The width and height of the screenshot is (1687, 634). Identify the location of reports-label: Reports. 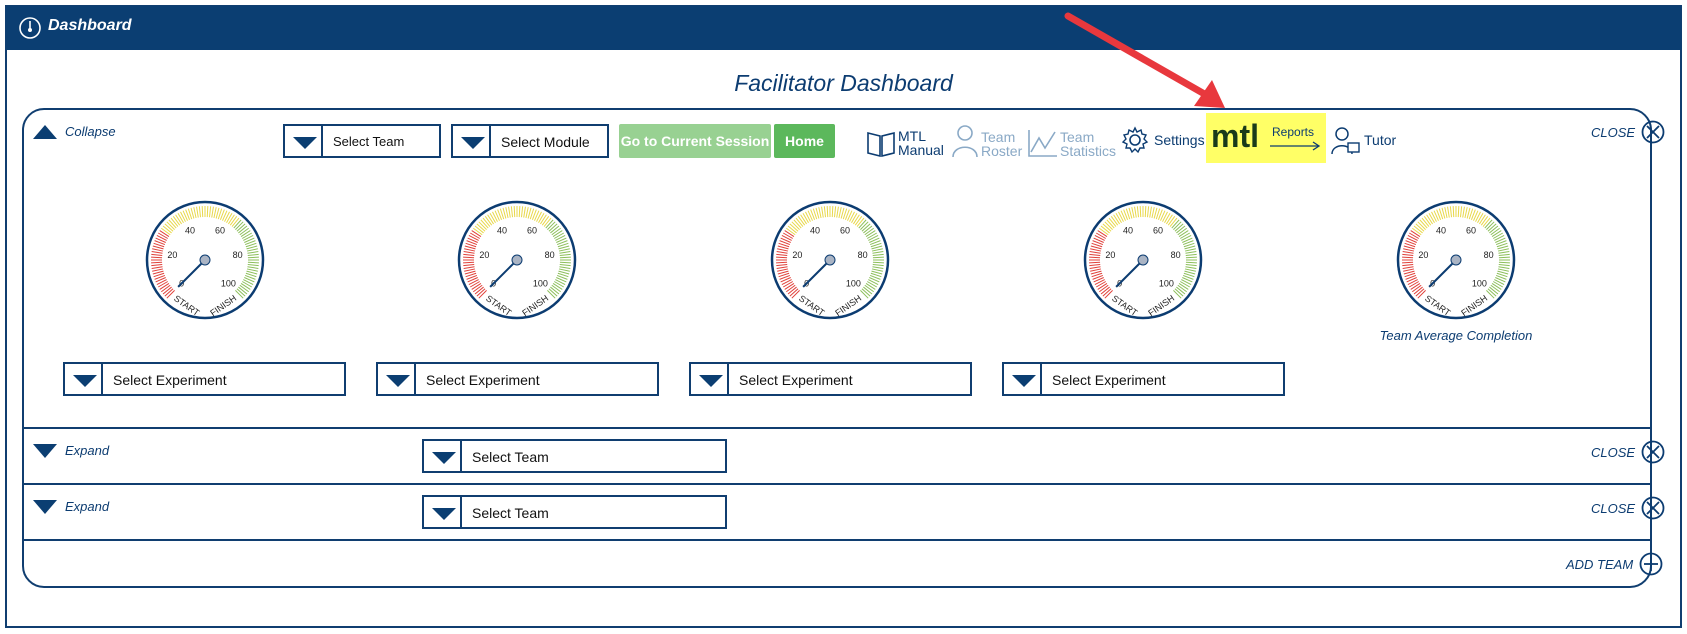
(1293, 132).